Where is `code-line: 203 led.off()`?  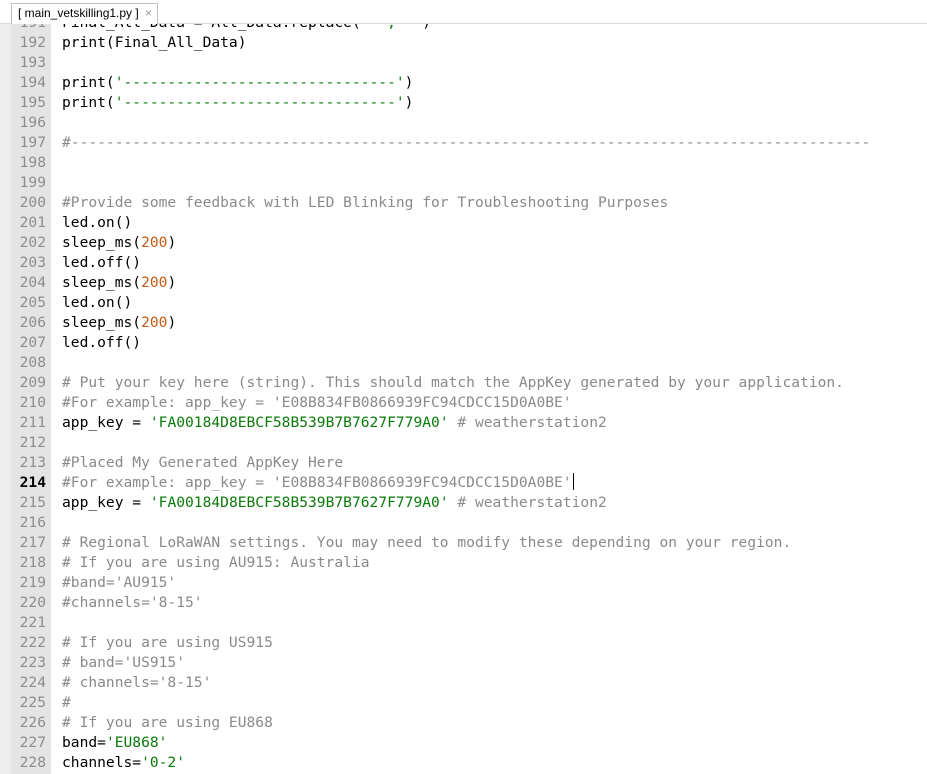 code-line: 203 led.off() is located at coordinates (463, 263).